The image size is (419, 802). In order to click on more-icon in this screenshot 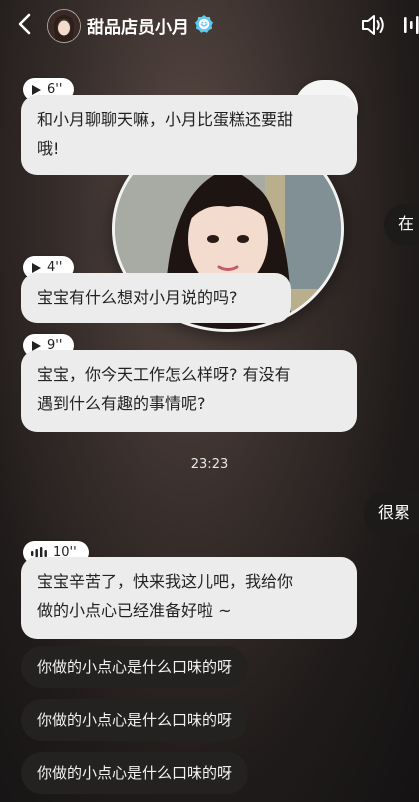, I will do `click(408, 25)`.